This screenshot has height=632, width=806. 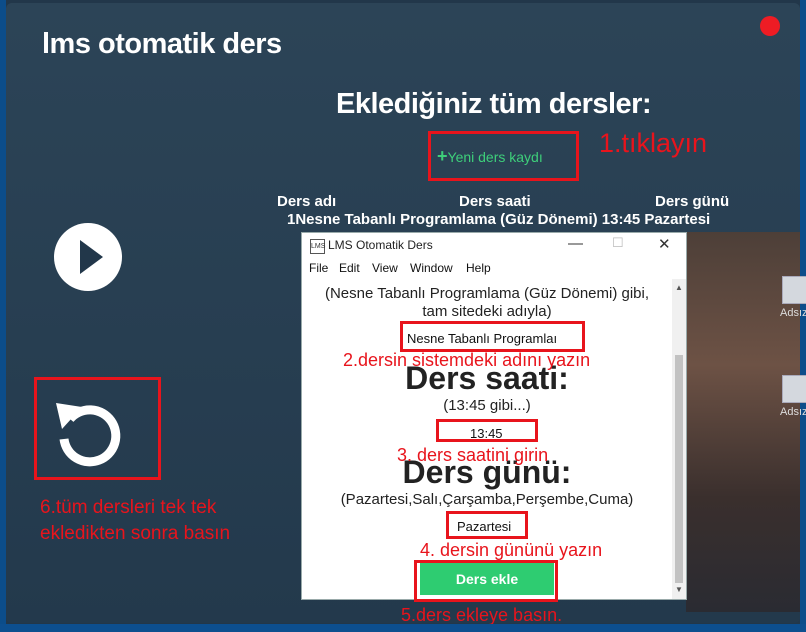 What do you see at coordinates (495, 201) in the screenshot?
I see `column-header-time: Ders saati` at bounding box center [495, 201].